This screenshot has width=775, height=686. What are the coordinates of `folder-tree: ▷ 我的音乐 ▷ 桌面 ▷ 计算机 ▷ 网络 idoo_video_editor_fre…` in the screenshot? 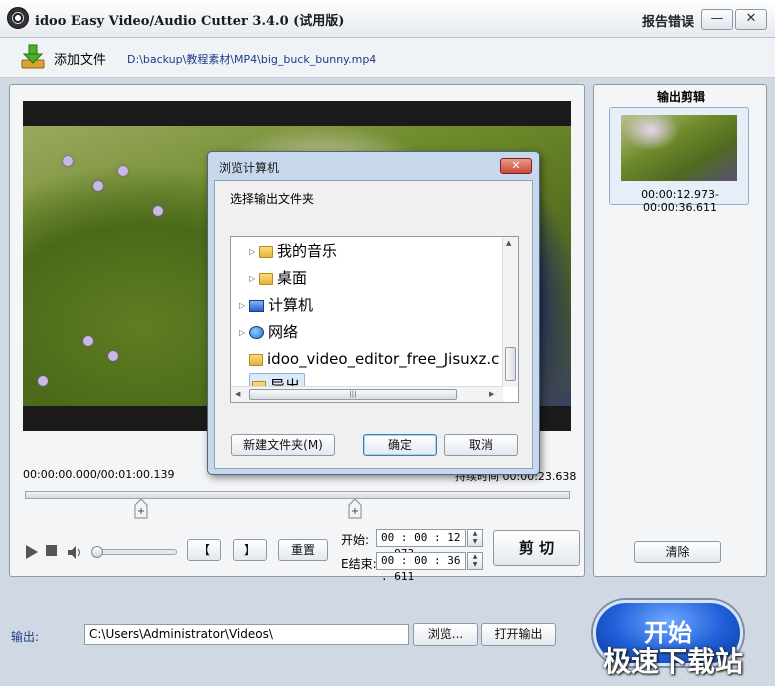 It's located at (374, 319).